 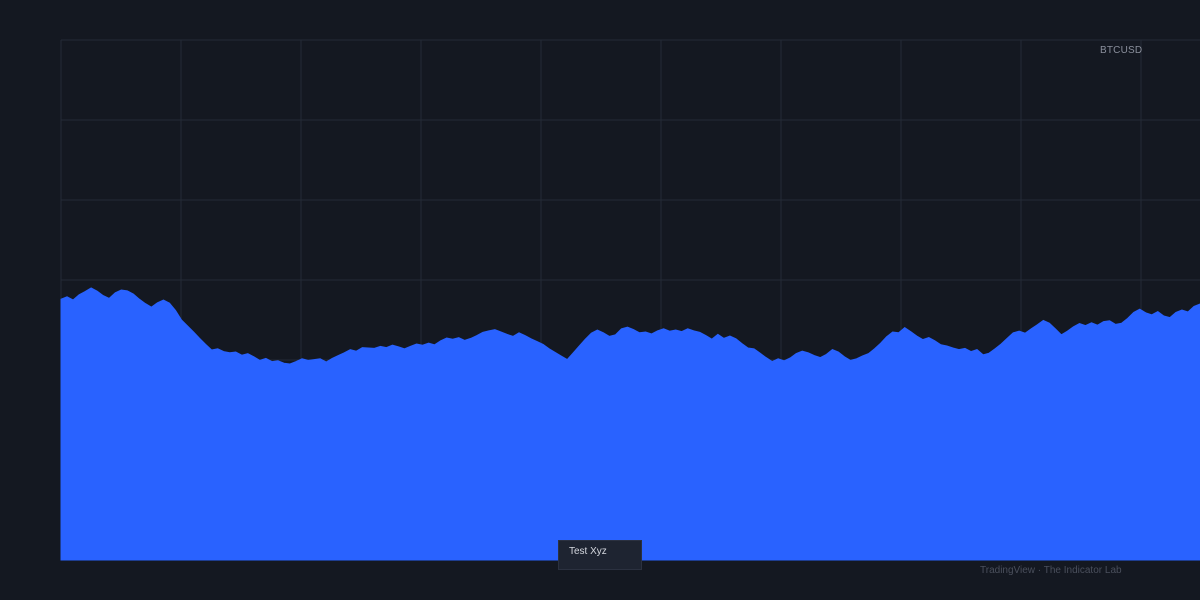 I want to click on crosshair-tooltip: Test Xyz, so click(x=600, y=555).